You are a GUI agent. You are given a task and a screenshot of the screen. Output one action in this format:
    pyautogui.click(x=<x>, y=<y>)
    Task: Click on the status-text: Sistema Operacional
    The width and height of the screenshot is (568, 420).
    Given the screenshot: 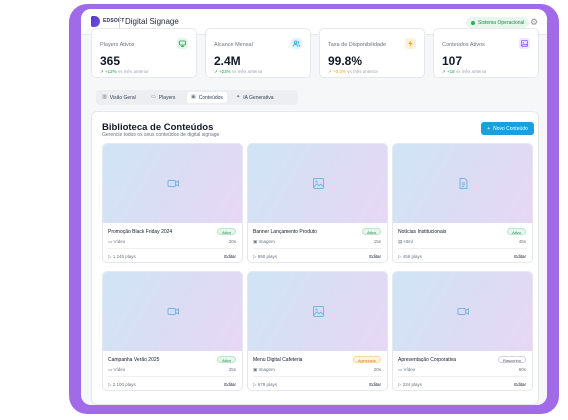 What is the action you would take?
    pyautogui.click(x=501, y=22)
    